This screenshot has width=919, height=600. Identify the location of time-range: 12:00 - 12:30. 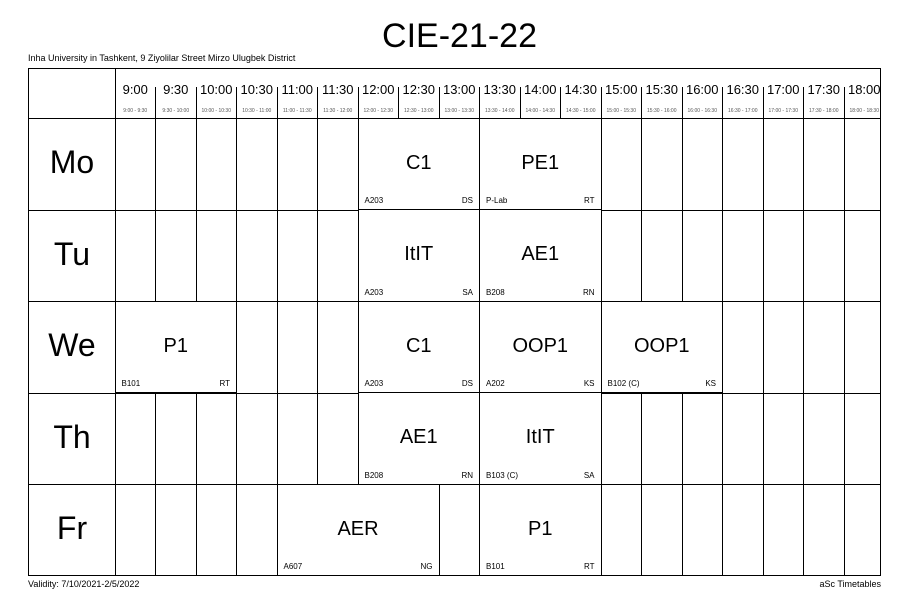
(378, 111).